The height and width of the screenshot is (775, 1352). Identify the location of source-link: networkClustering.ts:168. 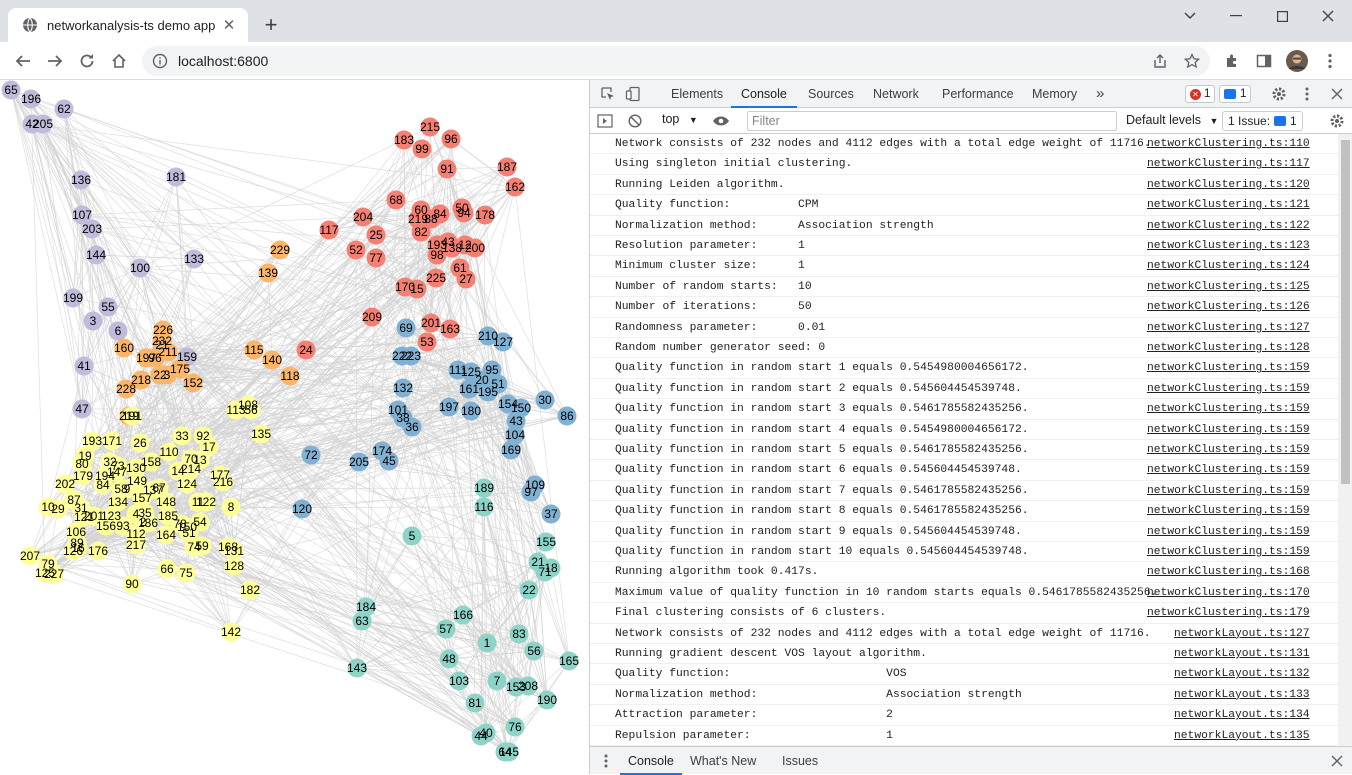
(1228, 572).